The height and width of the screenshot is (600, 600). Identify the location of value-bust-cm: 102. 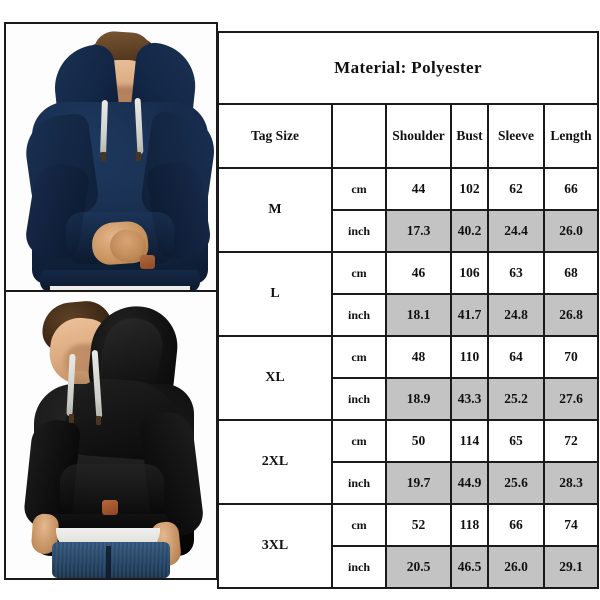
(469, 189).